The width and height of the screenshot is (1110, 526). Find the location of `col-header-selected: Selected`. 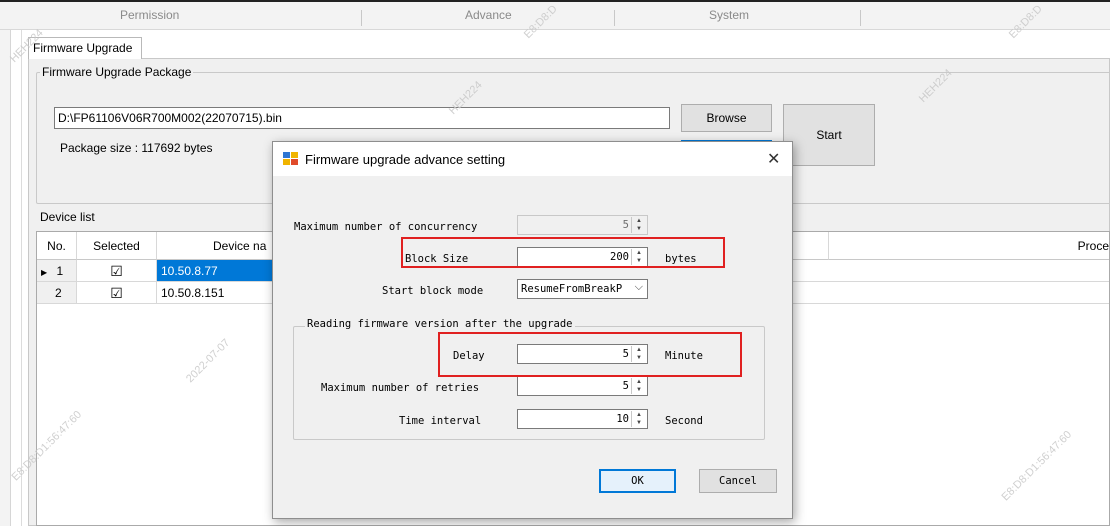

col-header-selected: Selected is located at coordinates (117, 246).